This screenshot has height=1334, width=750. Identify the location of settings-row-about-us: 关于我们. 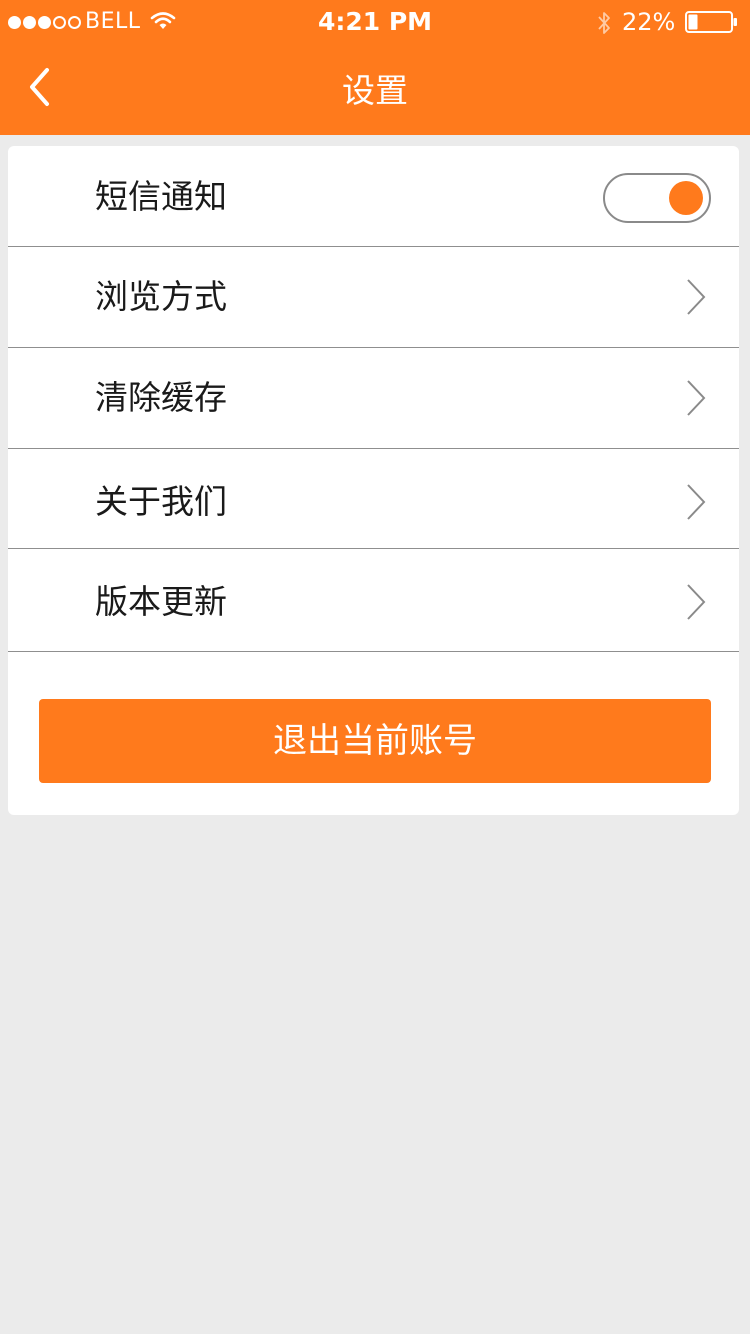
(373, 499).